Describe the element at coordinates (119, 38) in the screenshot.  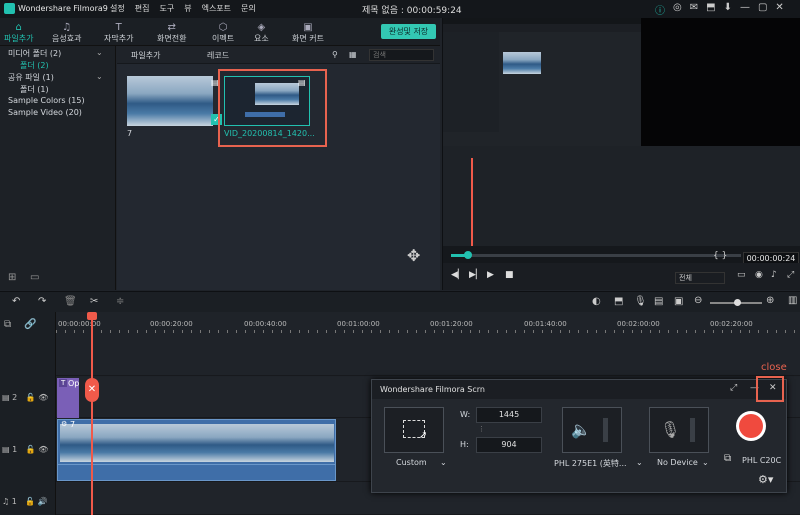
I see `tab-titles-label: 자막추가` at that location.